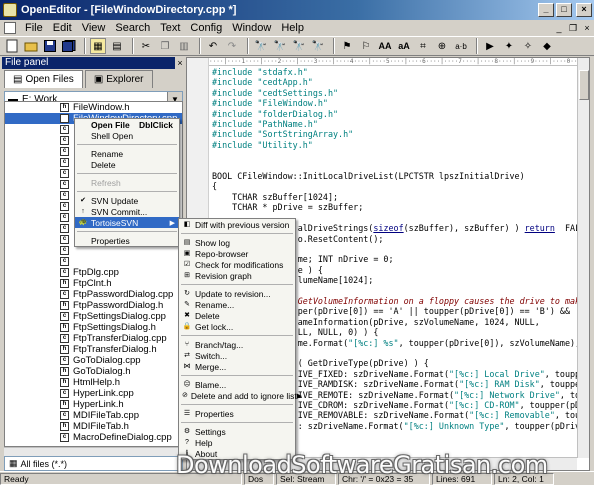 The height and width of the screenshot is (485, 594). I want to click on menu-item-label: Delete, so click(207, 315).